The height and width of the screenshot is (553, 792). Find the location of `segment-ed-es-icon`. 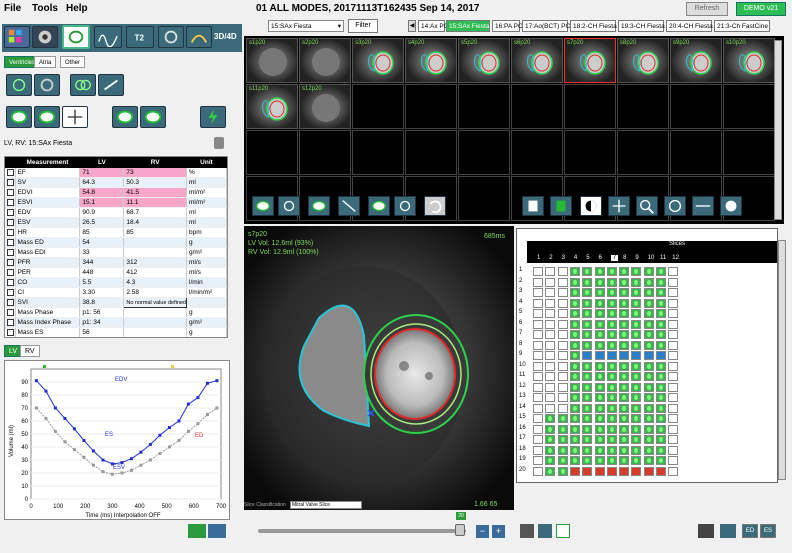

segment-ed-es-icon is located at coordinates (47, 85).